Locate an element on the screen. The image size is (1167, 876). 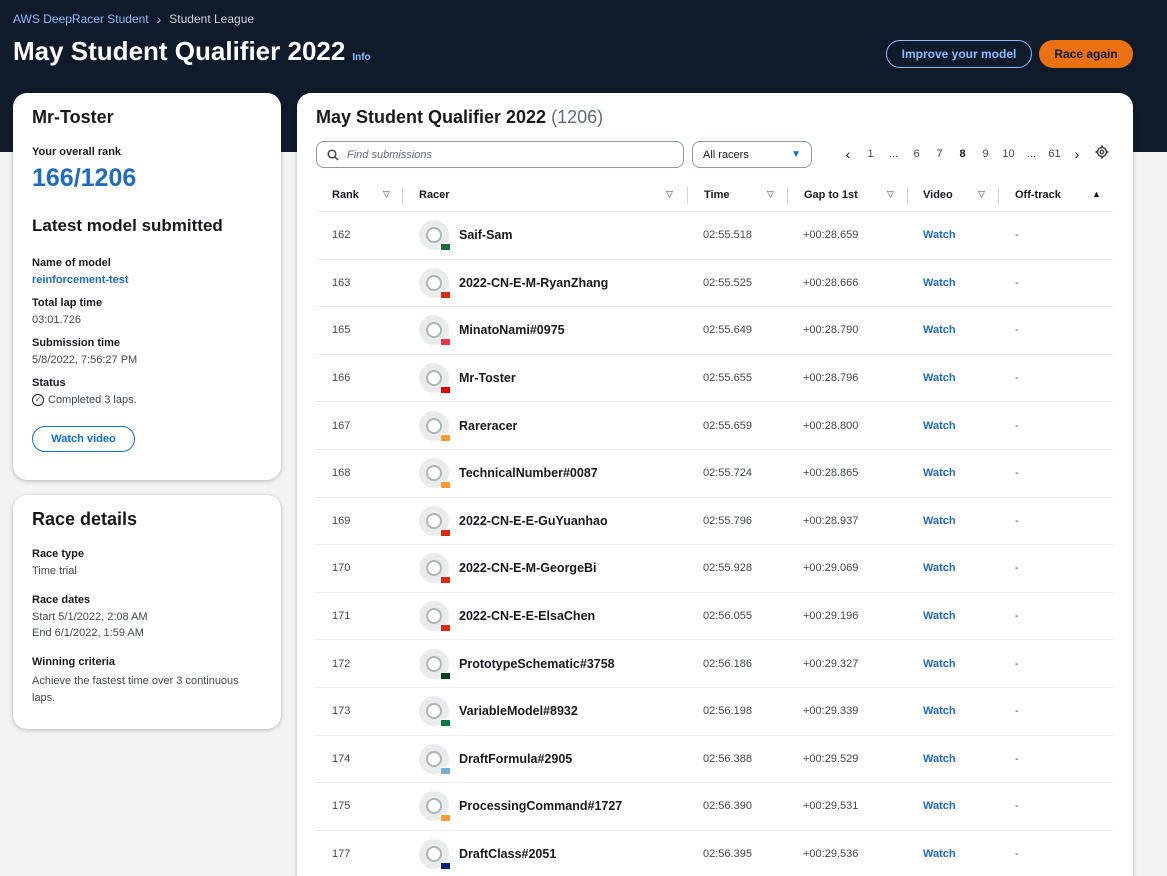
racer-name: TechnicalNumber#0087 is located at coordinates (528, 473).